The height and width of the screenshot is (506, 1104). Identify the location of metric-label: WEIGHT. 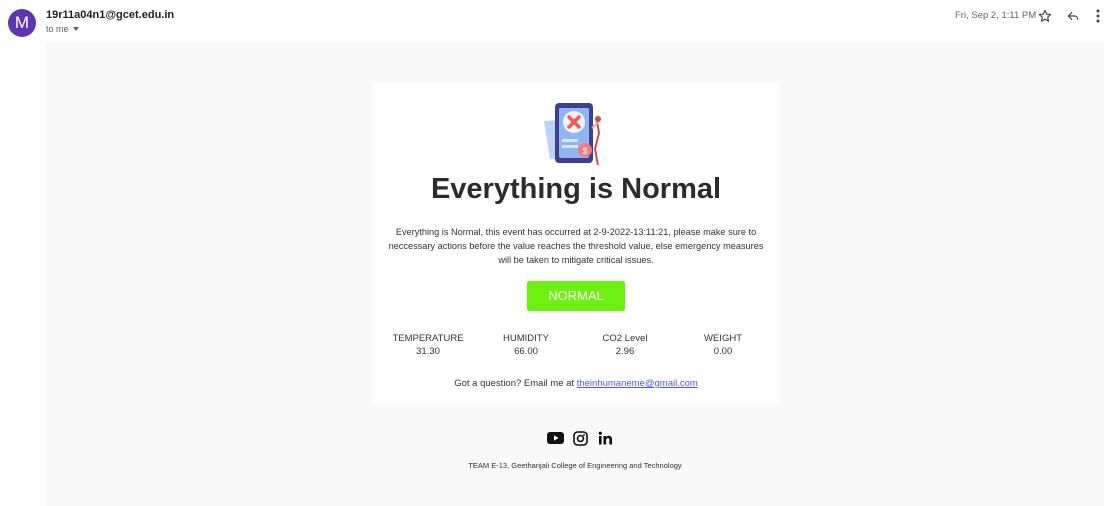
(723, 338).